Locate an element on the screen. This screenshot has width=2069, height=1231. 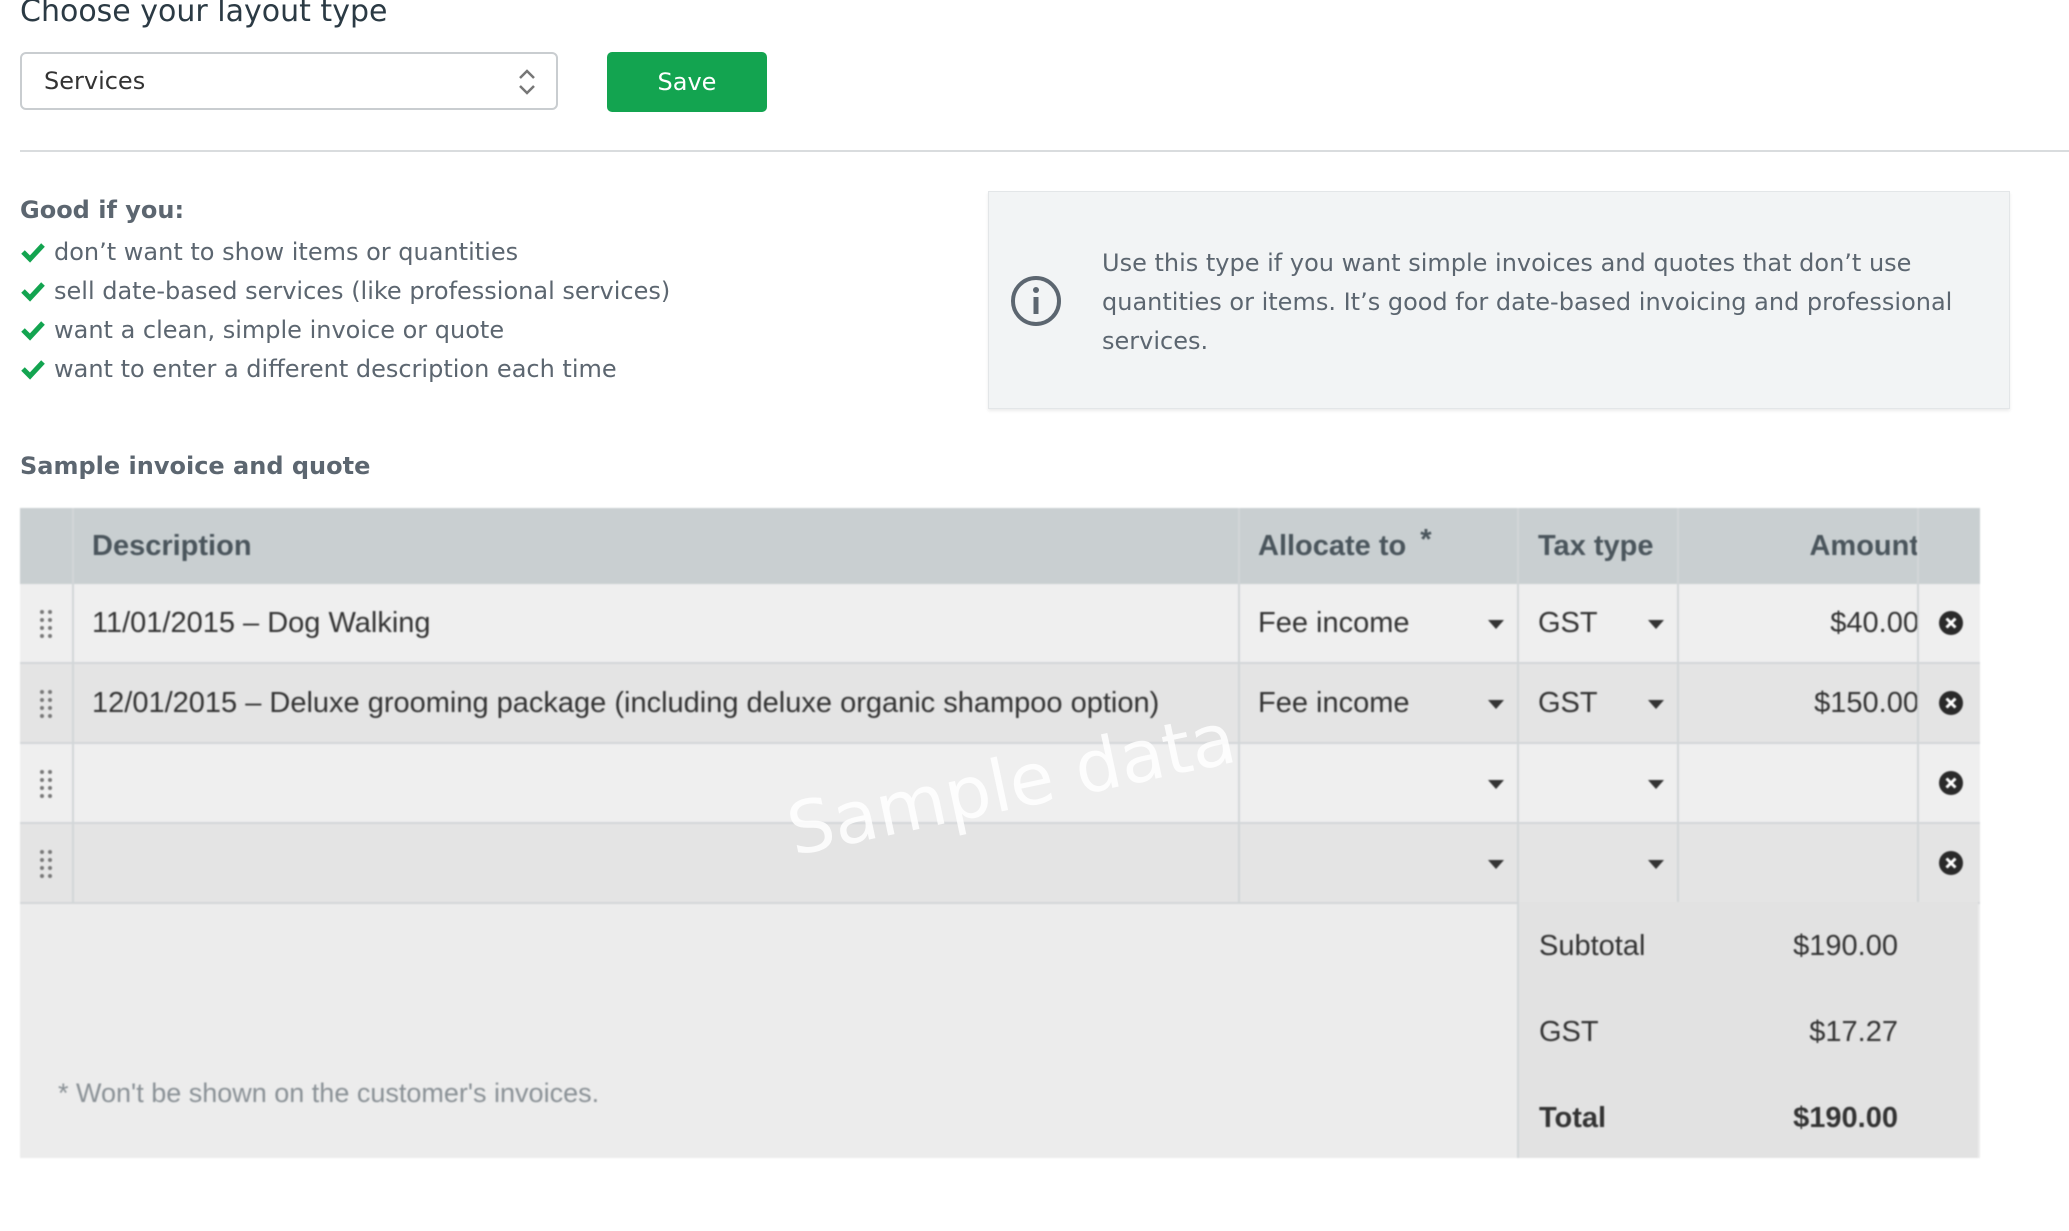
gst-value: $17.27 is located at coordinates (1853, 1032).